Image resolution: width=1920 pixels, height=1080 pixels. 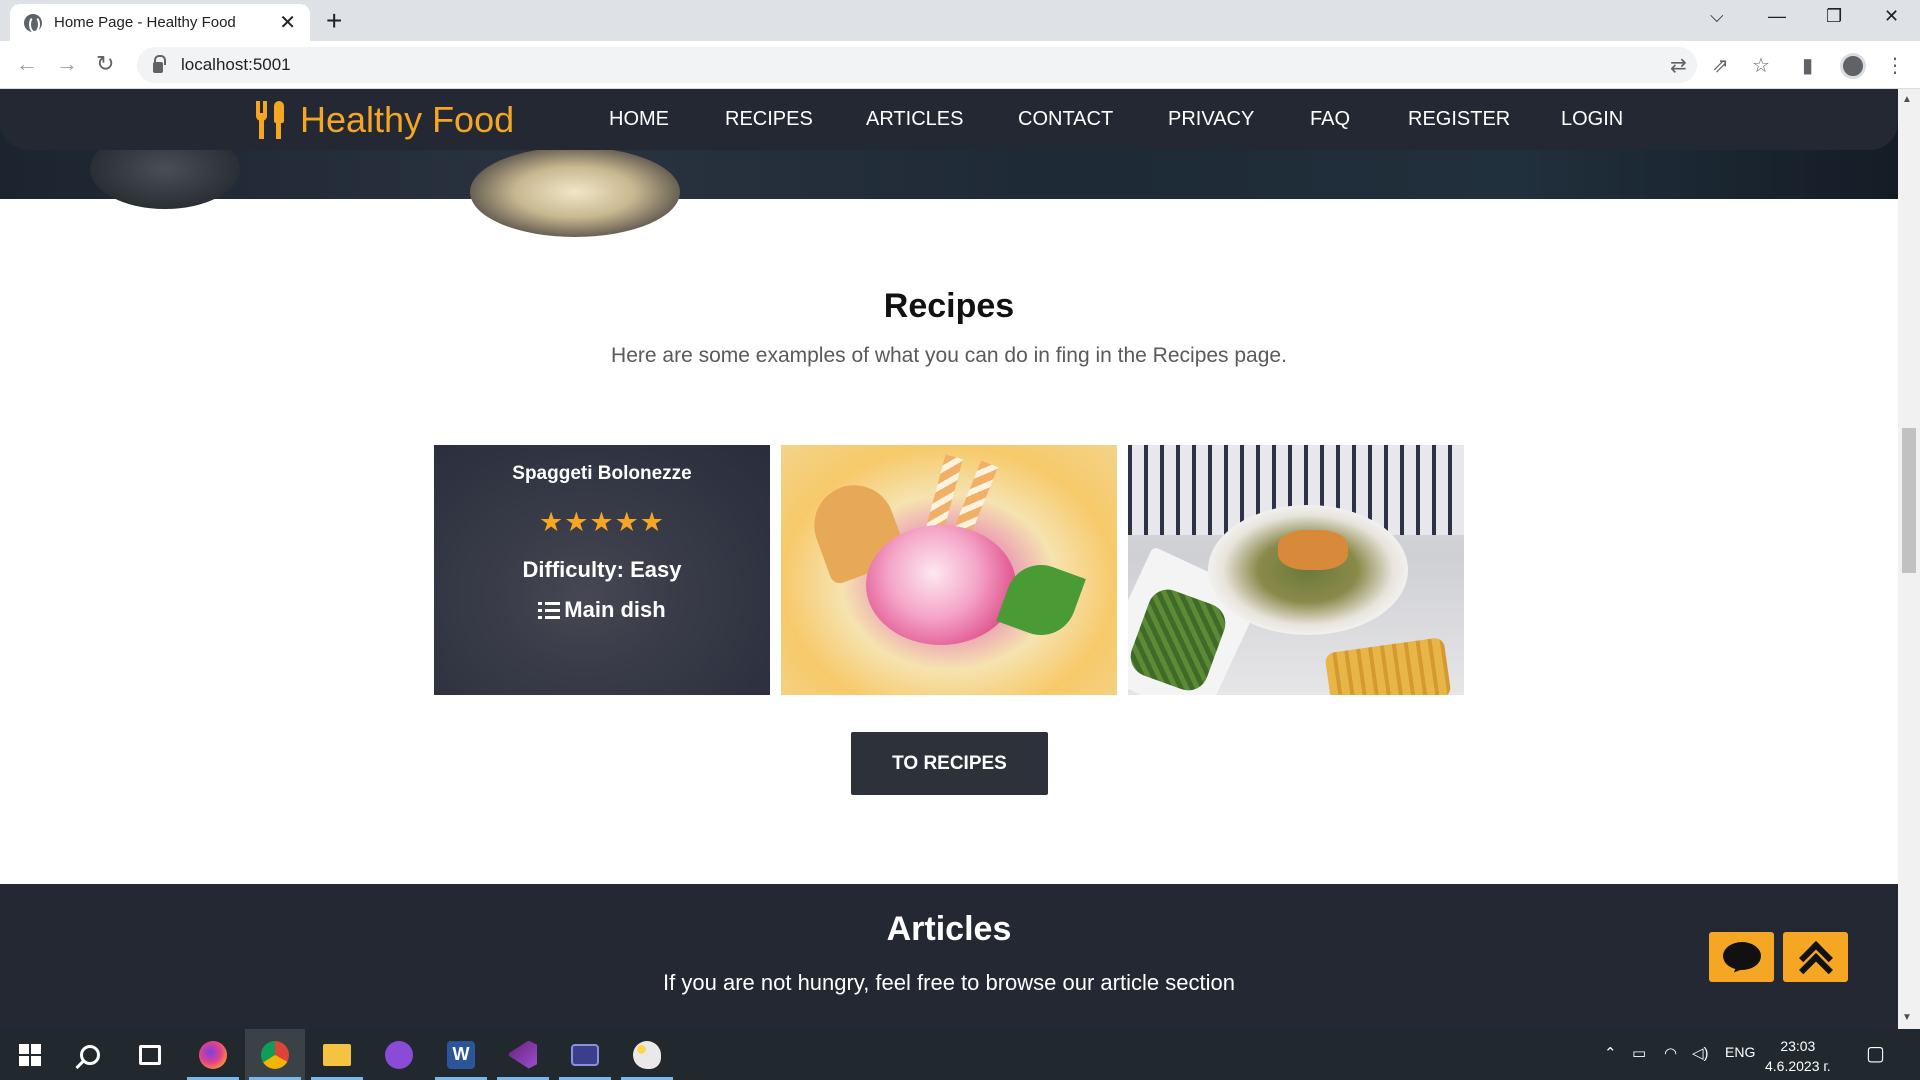 What do you see at coordinates (27, 64) in the screenshot?
I see `back-icon: ←` at bounding box center [27, 64].